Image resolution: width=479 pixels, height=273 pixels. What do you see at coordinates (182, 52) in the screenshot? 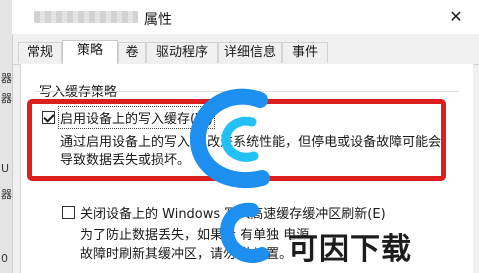
I see `tab-driver: 驱动程序` at bounding box center [182, 52].